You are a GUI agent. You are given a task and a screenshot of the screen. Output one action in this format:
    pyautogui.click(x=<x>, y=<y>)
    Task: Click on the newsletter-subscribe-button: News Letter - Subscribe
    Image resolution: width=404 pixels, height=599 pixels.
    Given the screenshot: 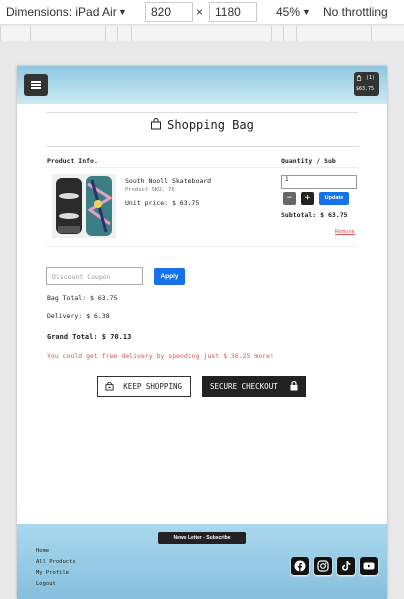 What is the action you would take?
    pyautogui.click(x=202, y=538)
    